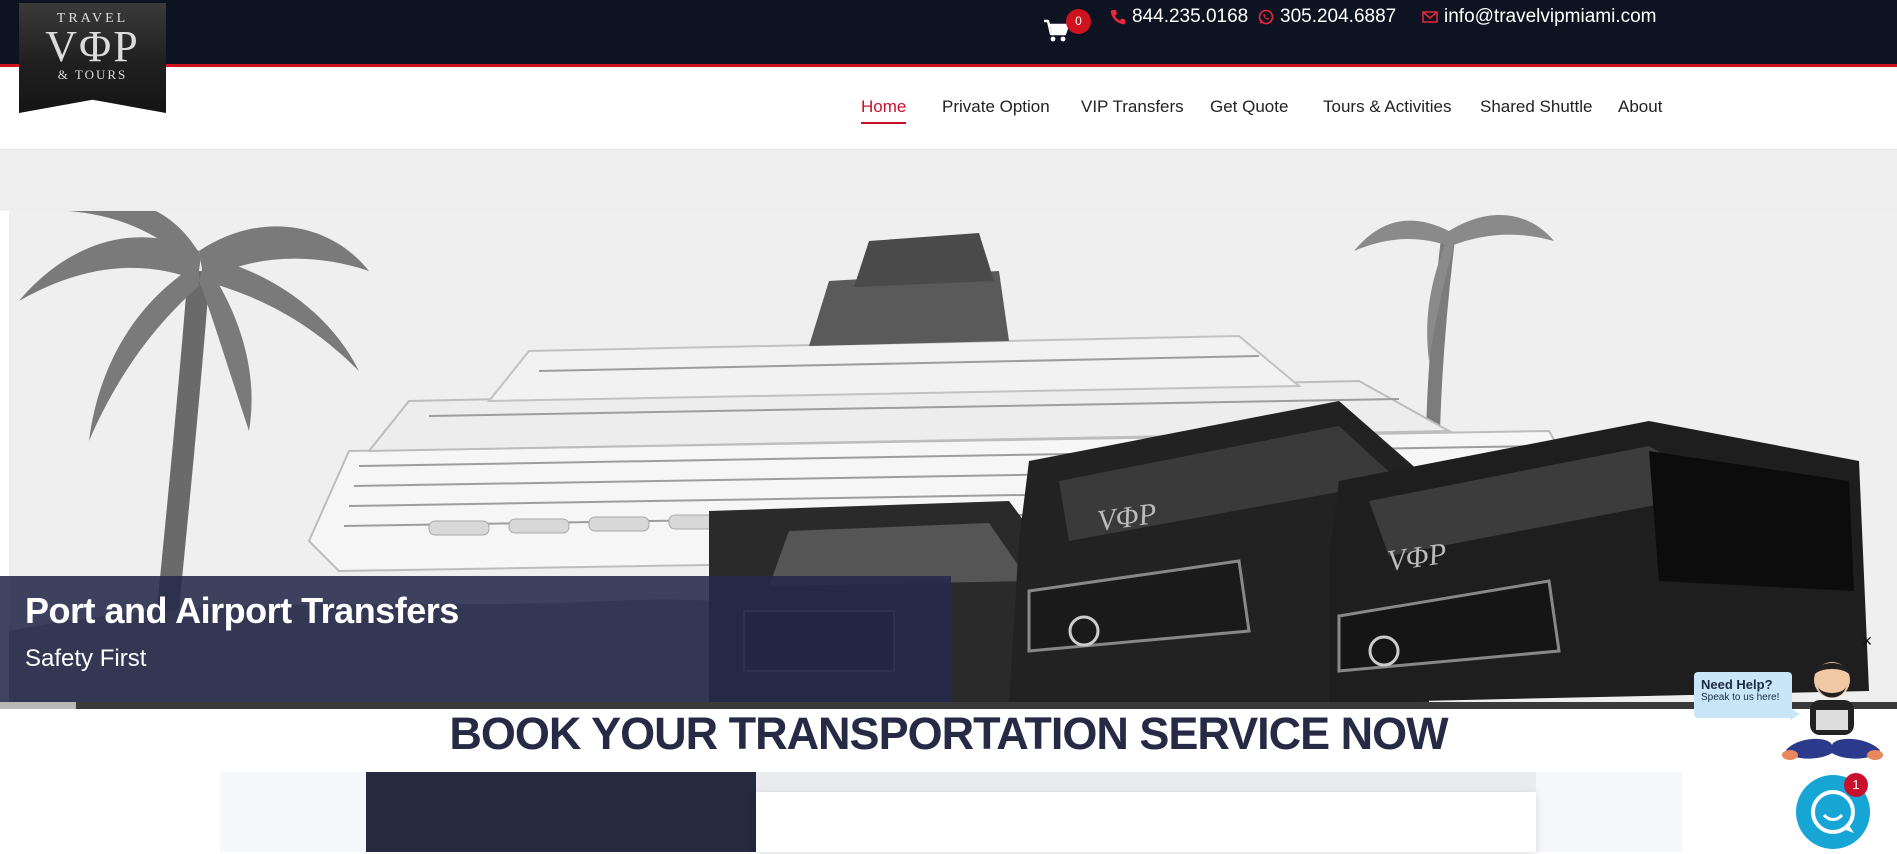 The height and width of the screenshot is (854, 1897). I want to click on booking-sidebar-panel, so click(561, 812).